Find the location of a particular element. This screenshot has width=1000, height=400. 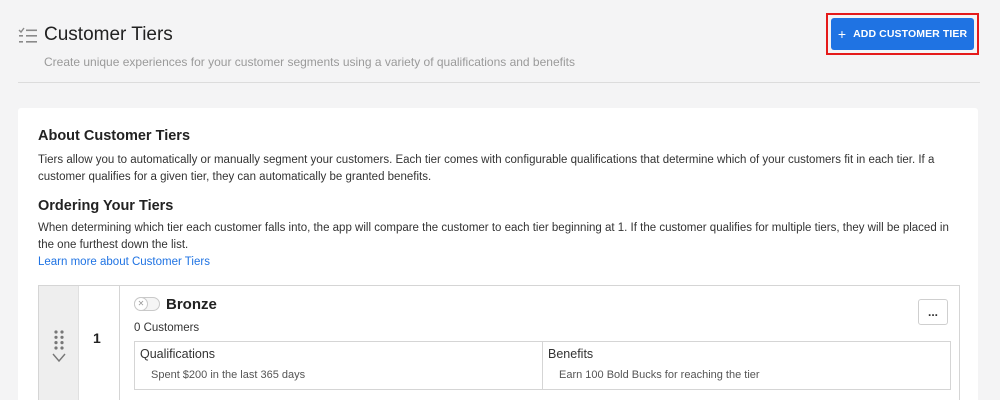

add-customer-tier-button: + ADD CUSTOMER TIER is located at coordinates (902, 34).